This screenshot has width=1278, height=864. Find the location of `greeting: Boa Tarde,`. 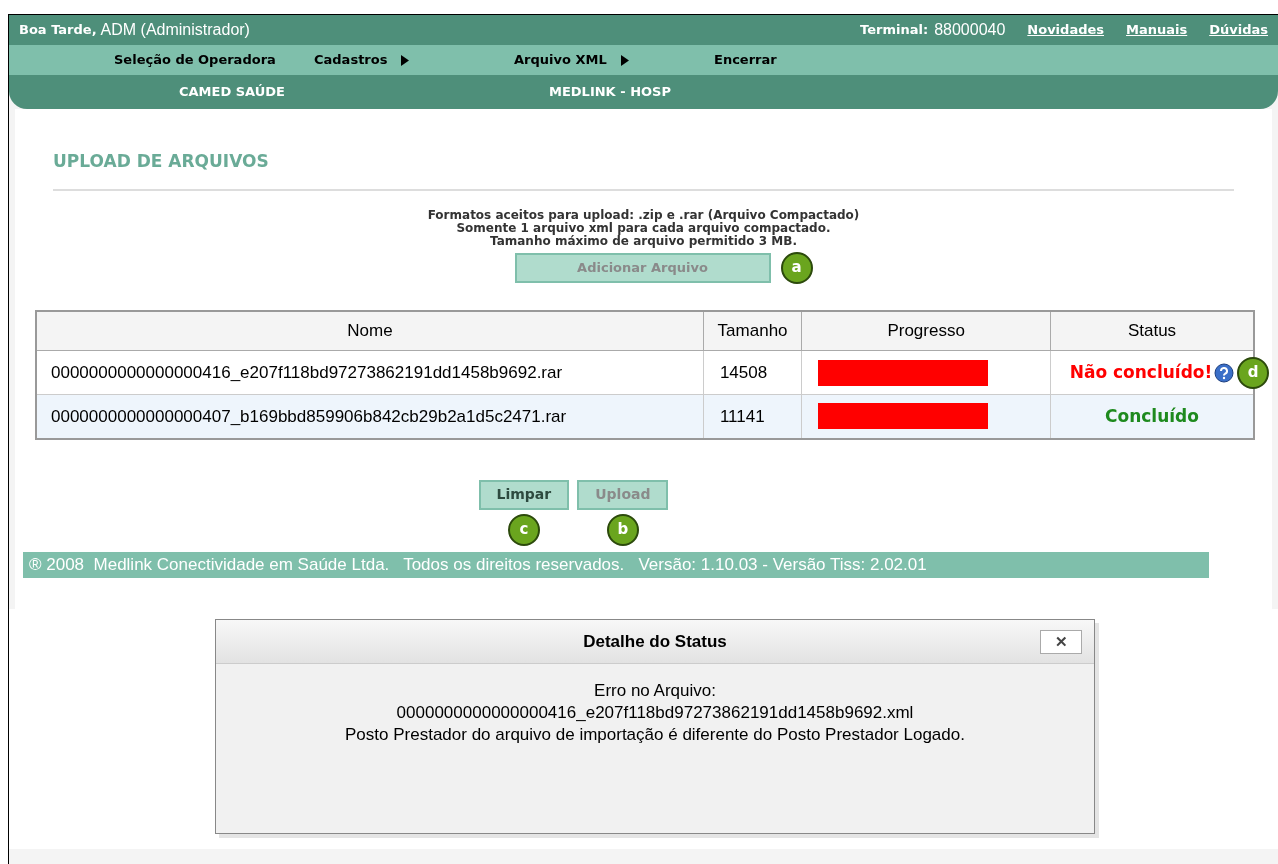

greeting: Boa Tarde, is located at coordinates (58, 30).